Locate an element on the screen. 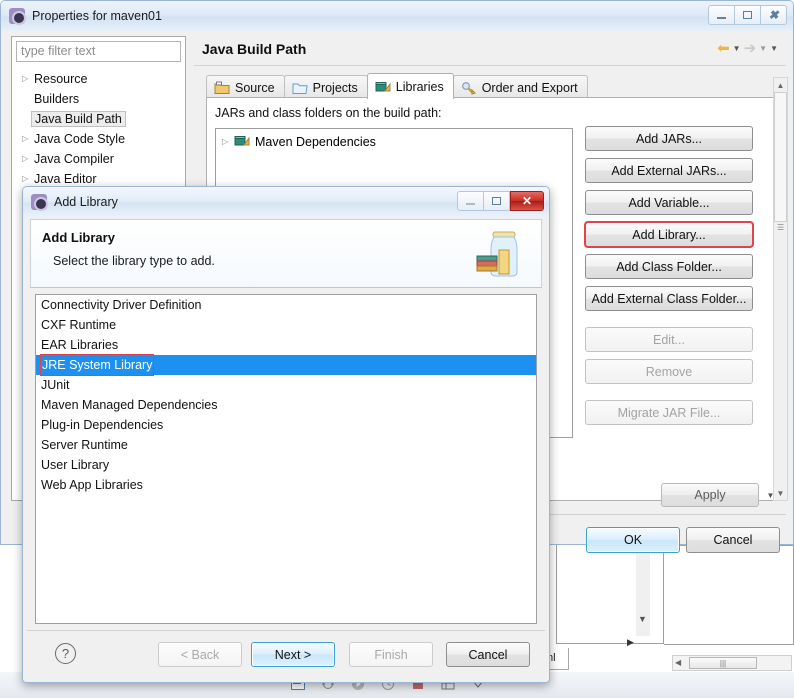  background-horizontal-scrollbar: ◀ ||| is located at coordinates (732, 663).